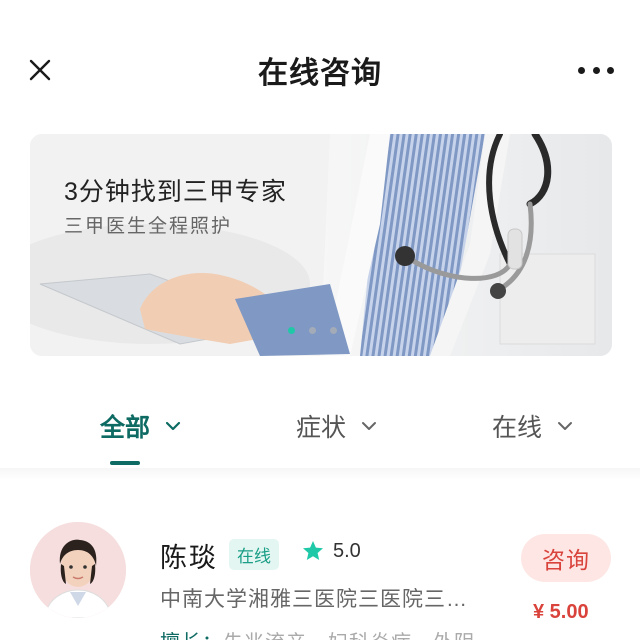 This screenshot has height=640, width=640. What do you see at coordinates (331, 551) in the screenshot?
I see `doctor-rating: 5.0` at bounding box center [331, 551].